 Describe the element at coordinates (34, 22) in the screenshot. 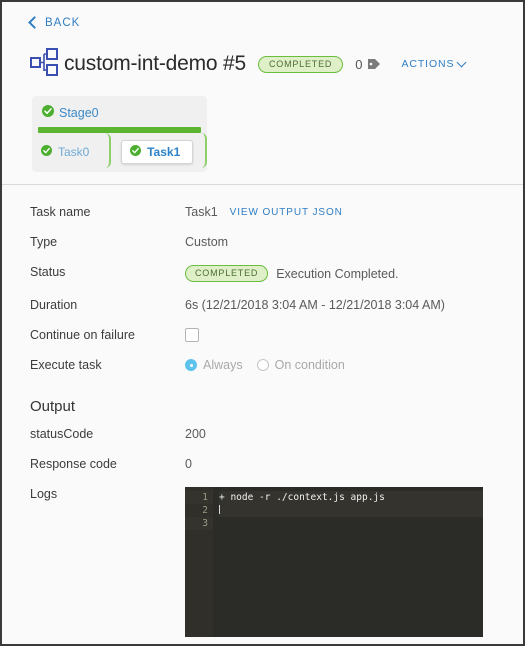

I see `chevron-left-icon` at that location.